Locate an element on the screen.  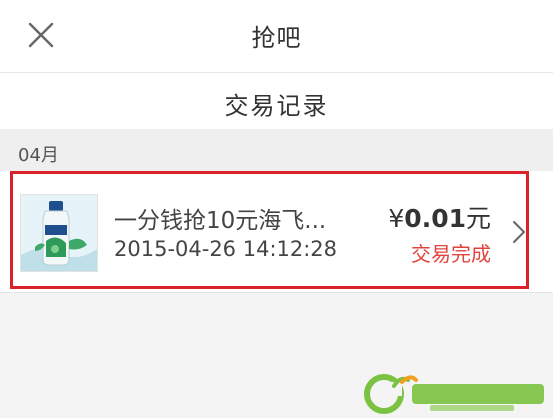
product-thumbnail is located at coordinates (59, 233).